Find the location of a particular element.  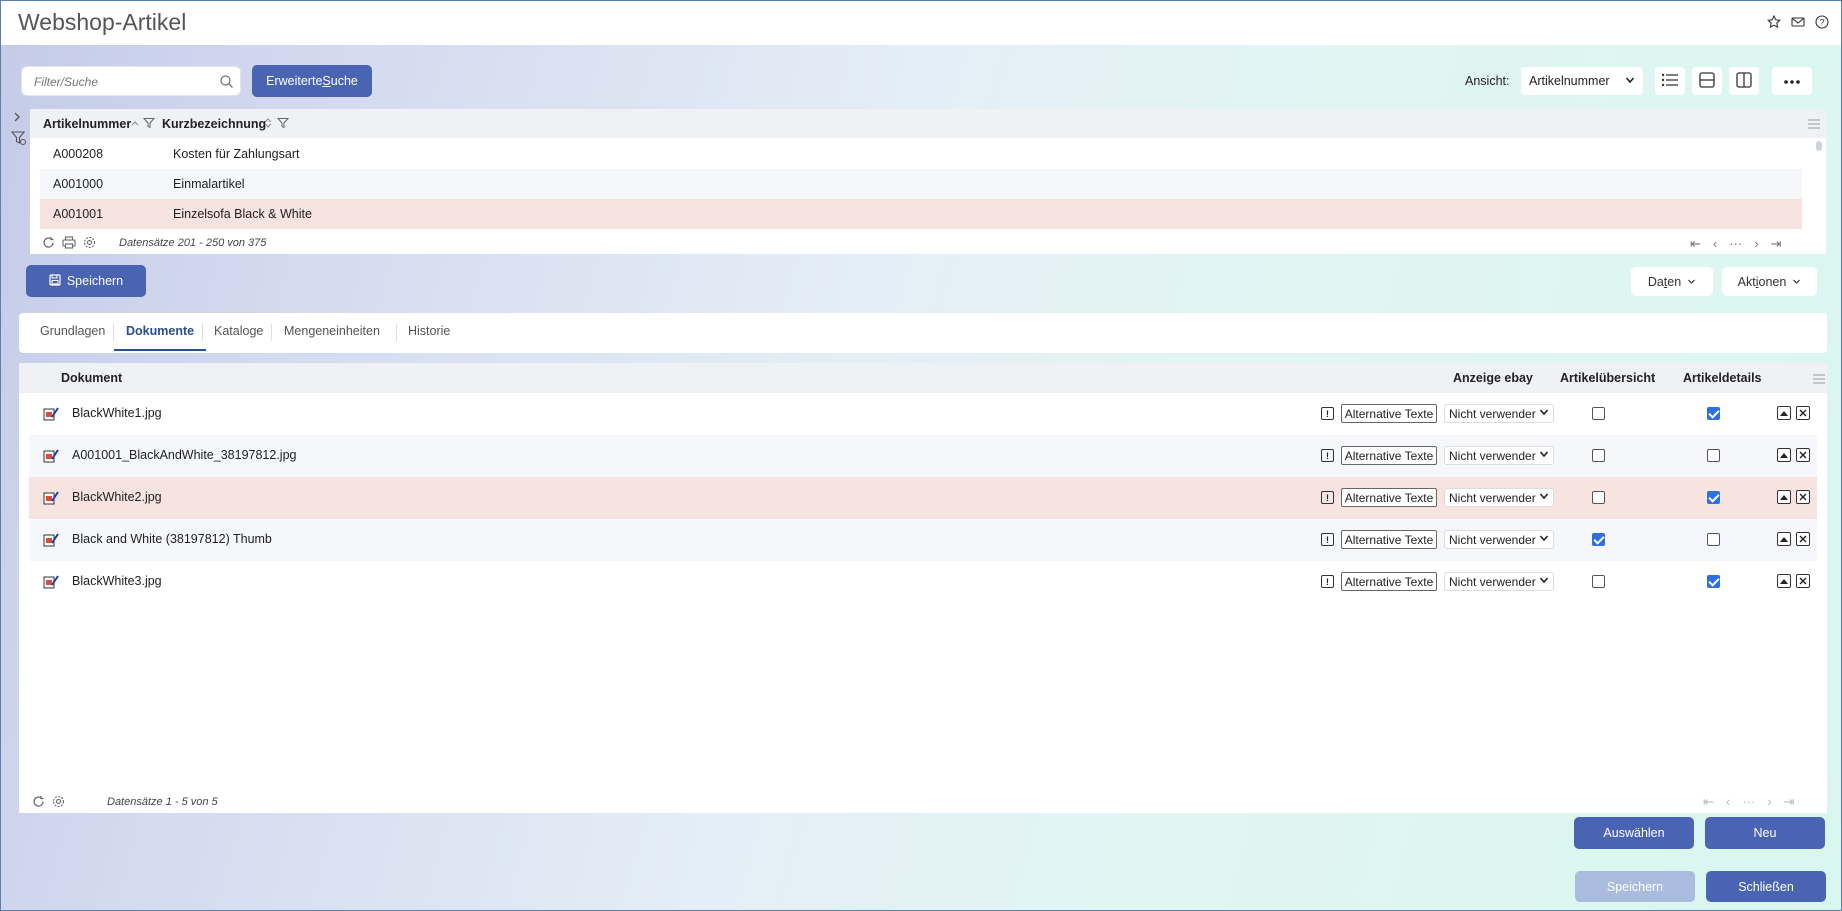

tab-dokumente: Dokumente is located at coordinates (160, 337).